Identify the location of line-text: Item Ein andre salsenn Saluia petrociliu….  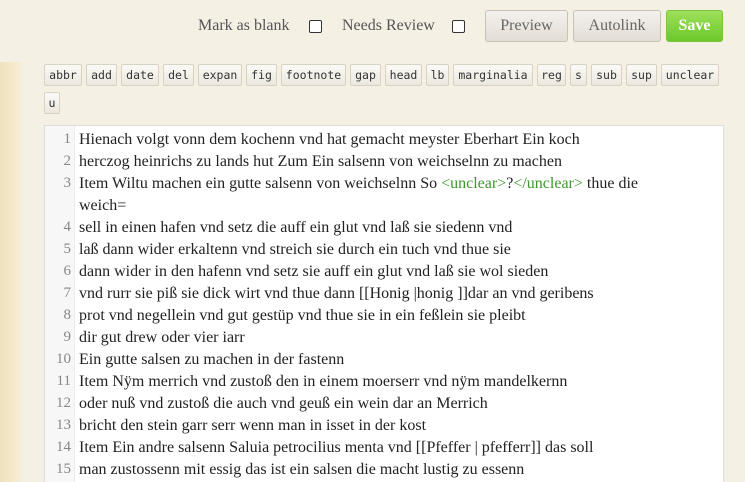
(336, 447).